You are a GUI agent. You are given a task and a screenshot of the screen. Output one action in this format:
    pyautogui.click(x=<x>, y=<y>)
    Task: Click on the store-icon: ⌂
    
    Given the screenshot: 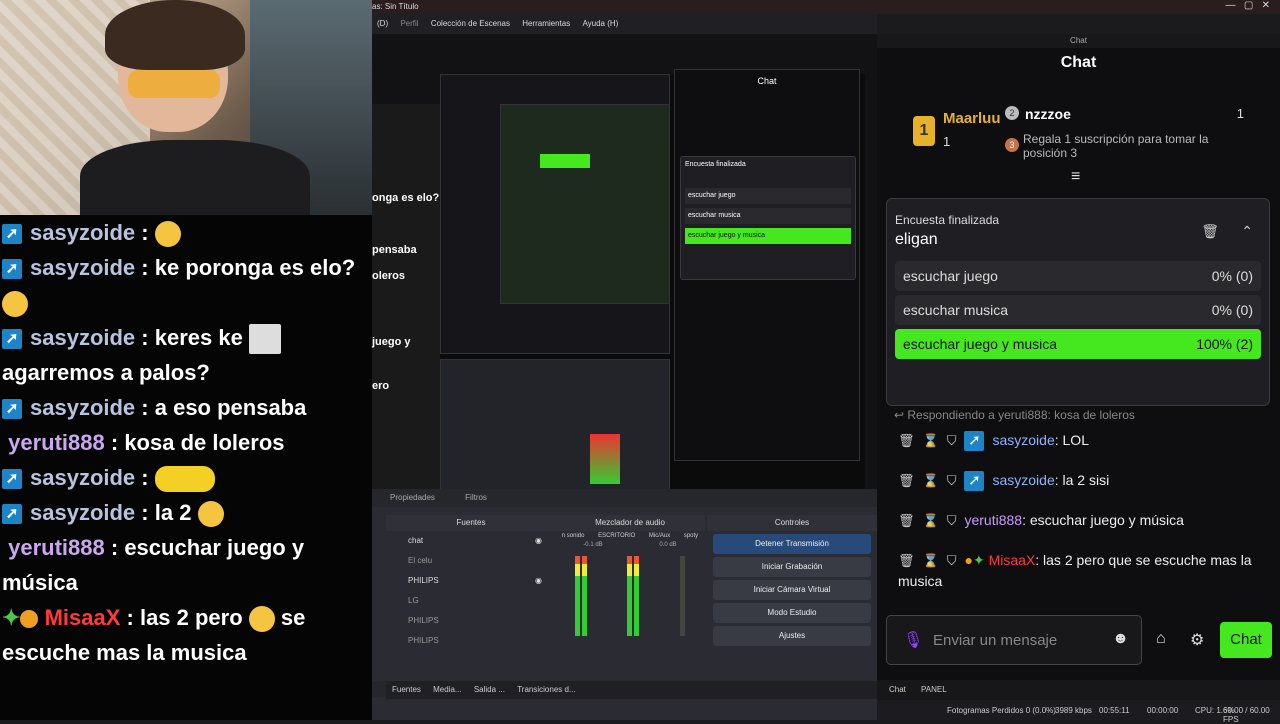 What is the action you would take?
    pyautogui.click(x=1161, y=639)
    